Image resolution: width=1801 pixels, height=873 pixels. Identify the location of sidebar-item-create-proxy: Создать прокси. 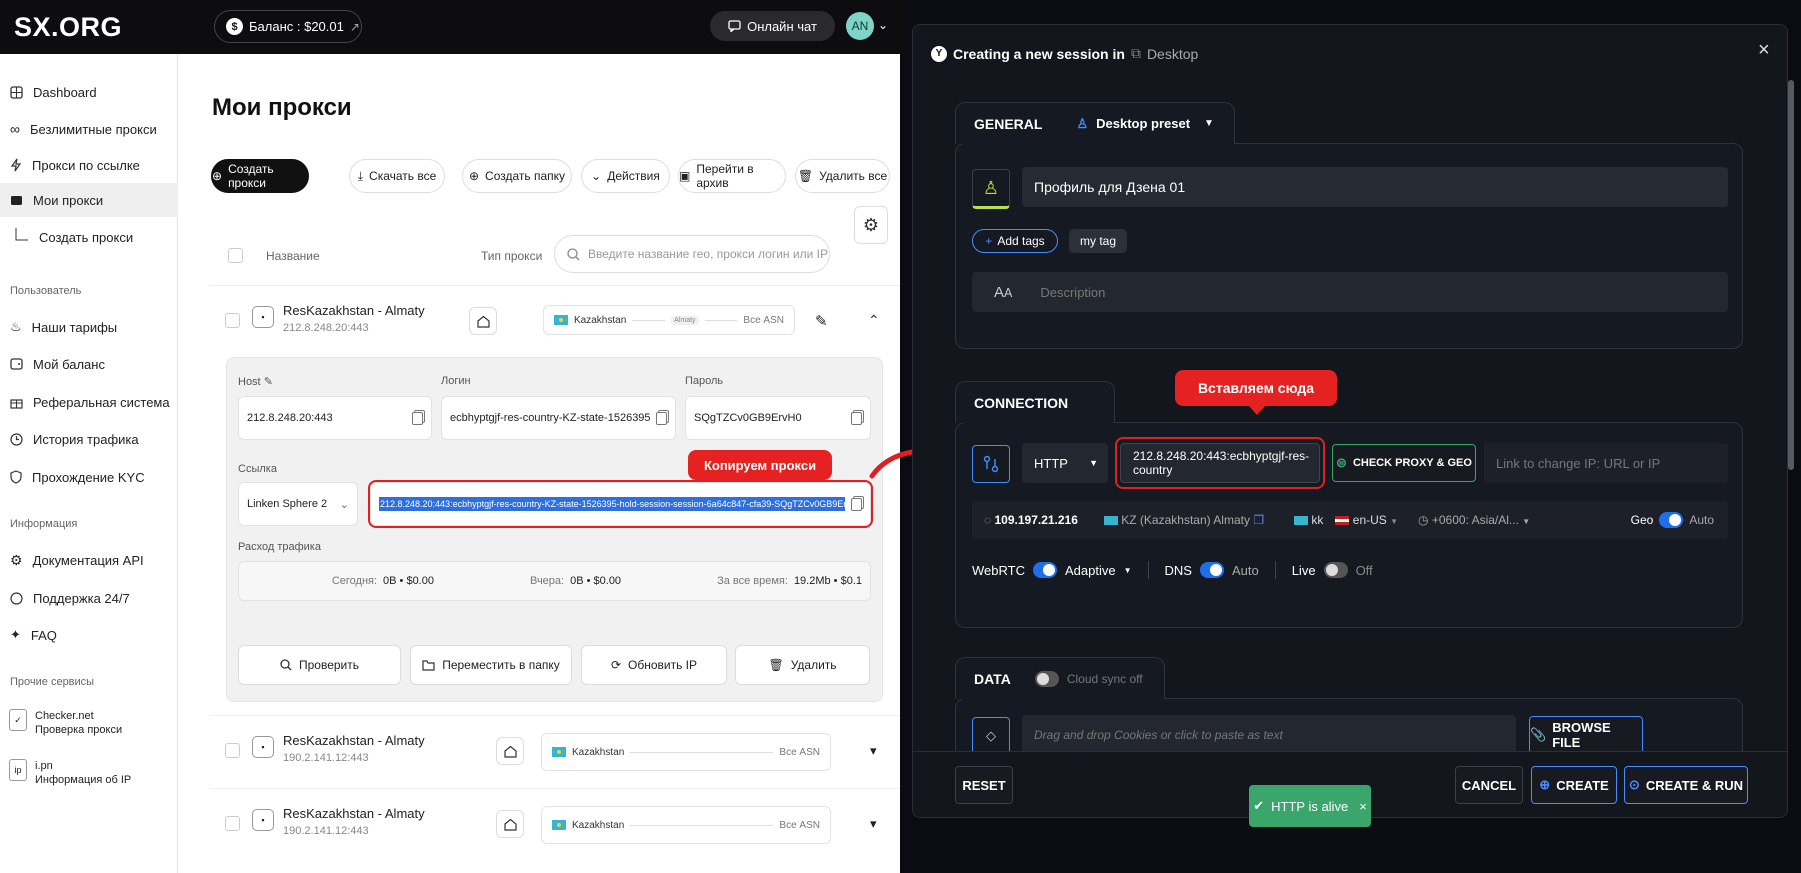
(89, 237).